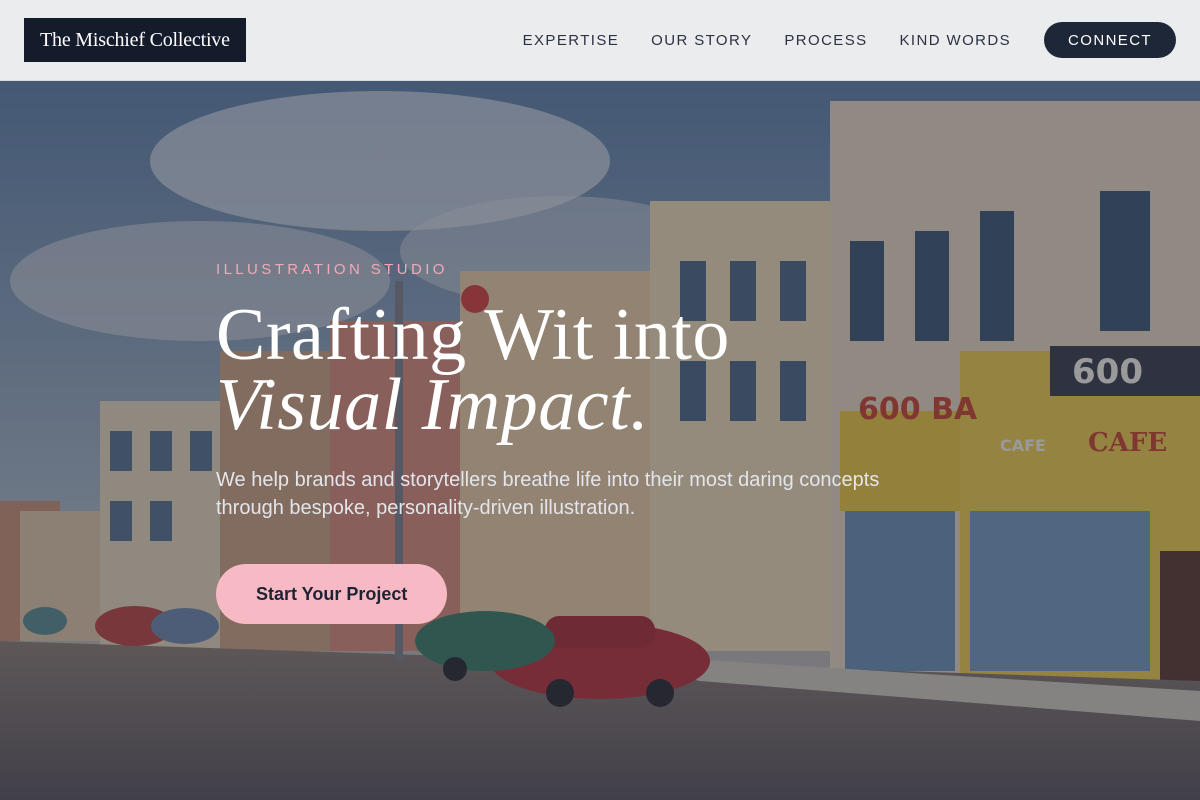  I want to click on connect-button: CONNECT, so click(1110, 40).